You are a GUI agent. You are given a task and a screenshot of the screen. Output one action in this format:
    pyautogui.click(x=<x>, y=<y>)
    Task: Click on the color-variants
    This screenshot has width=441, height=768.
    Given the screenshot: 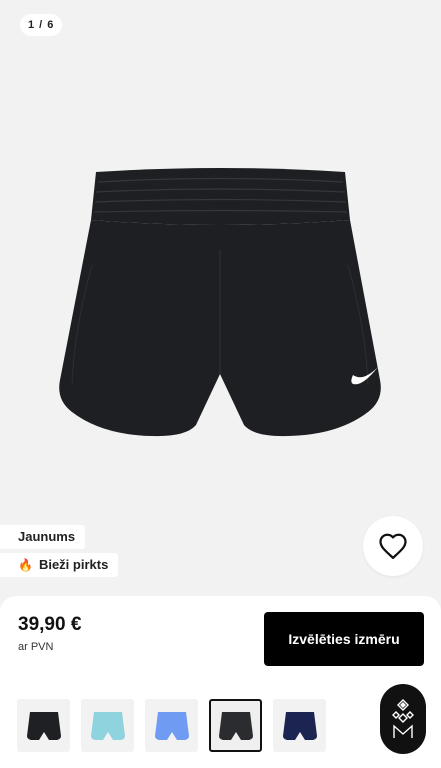 What is the action you would take?
    pyautogui.click(x=171, y=725)
    